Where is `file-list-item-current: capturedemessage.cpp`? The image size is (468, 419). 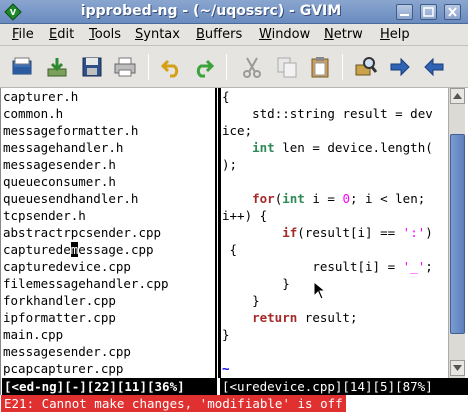 file-list-item-current: capturedemessage.cpp is located at coordinates (109, 249).